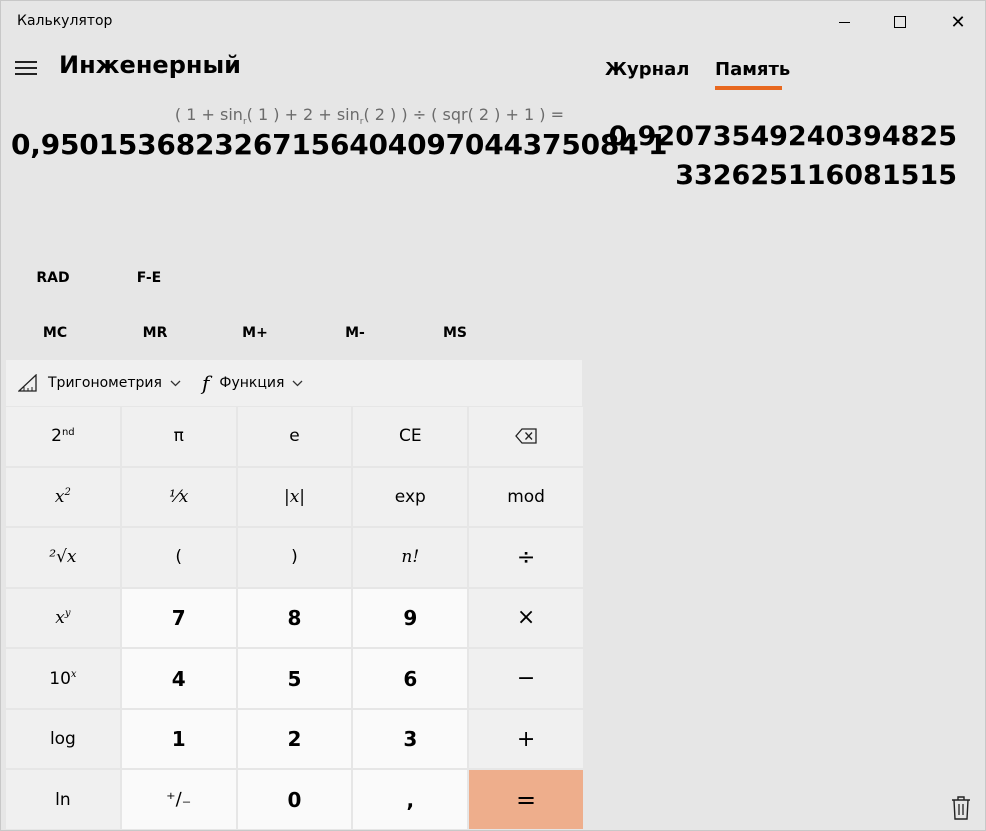  I want to click on backspace-icon, so click(526, 436).